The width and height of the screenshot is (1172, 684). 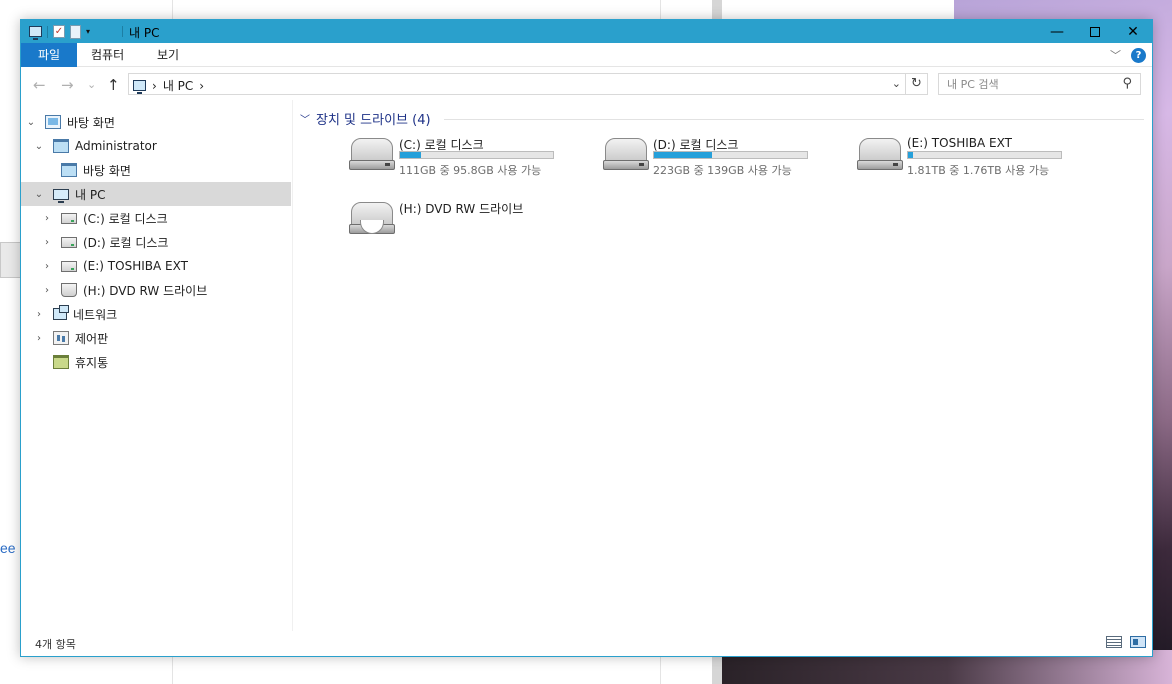 I want to click on nav-item-drive-h: › (H:) DVD RW 드라이브, so click(x=156, y=290).